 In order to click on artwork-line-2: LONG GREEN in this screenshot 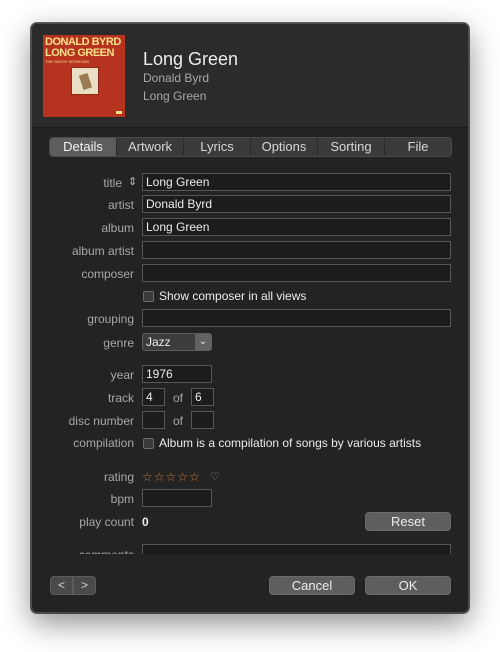, I will do `click(79, 53)`.